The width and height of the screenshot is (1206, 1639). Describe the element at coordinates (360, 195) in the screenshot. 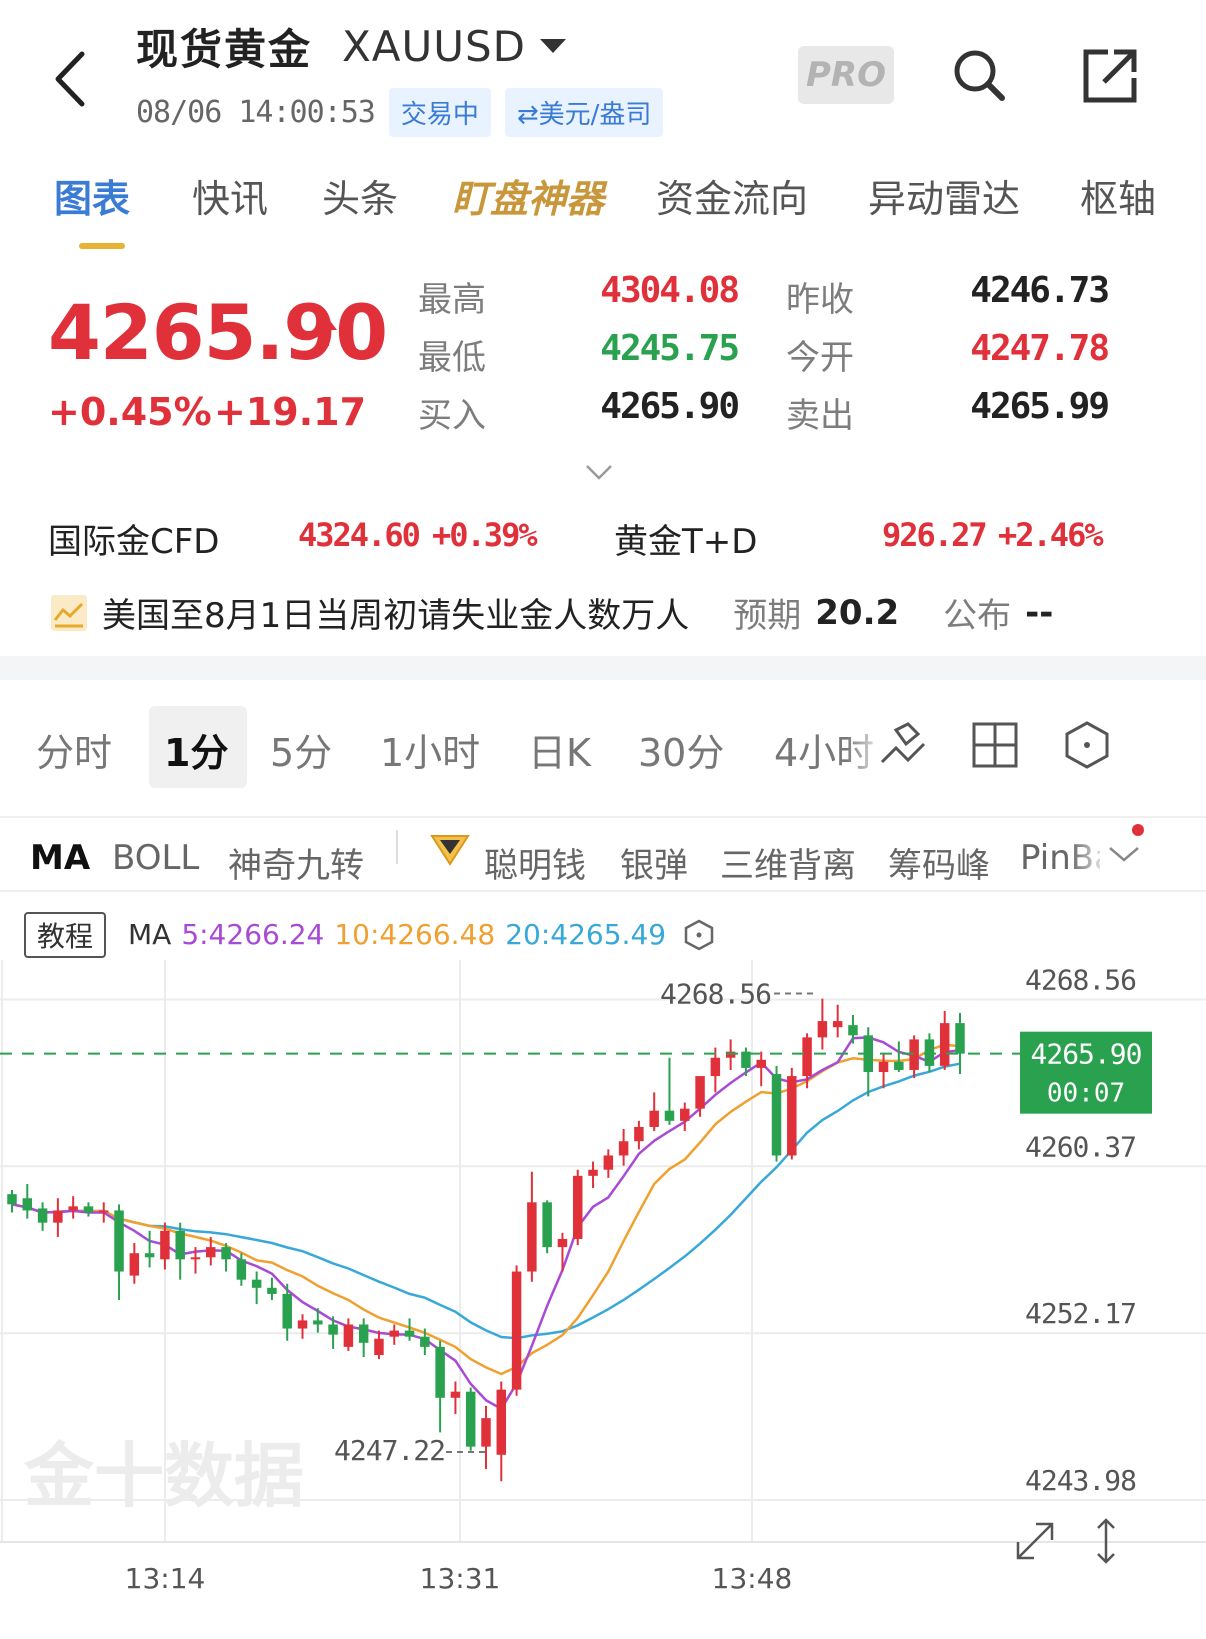

I see `tab-headlines: 头条` at that location.